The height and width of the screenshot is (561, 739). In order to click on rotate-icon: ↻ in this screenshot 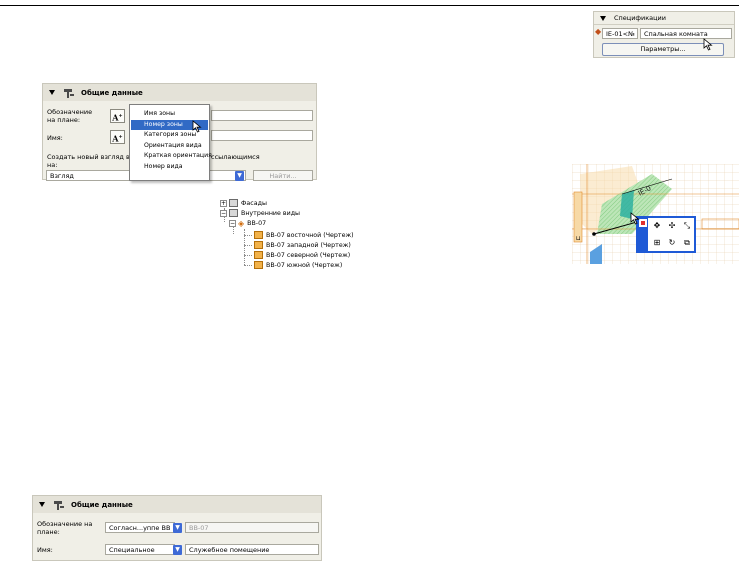, I will do `click(672, 243)`.